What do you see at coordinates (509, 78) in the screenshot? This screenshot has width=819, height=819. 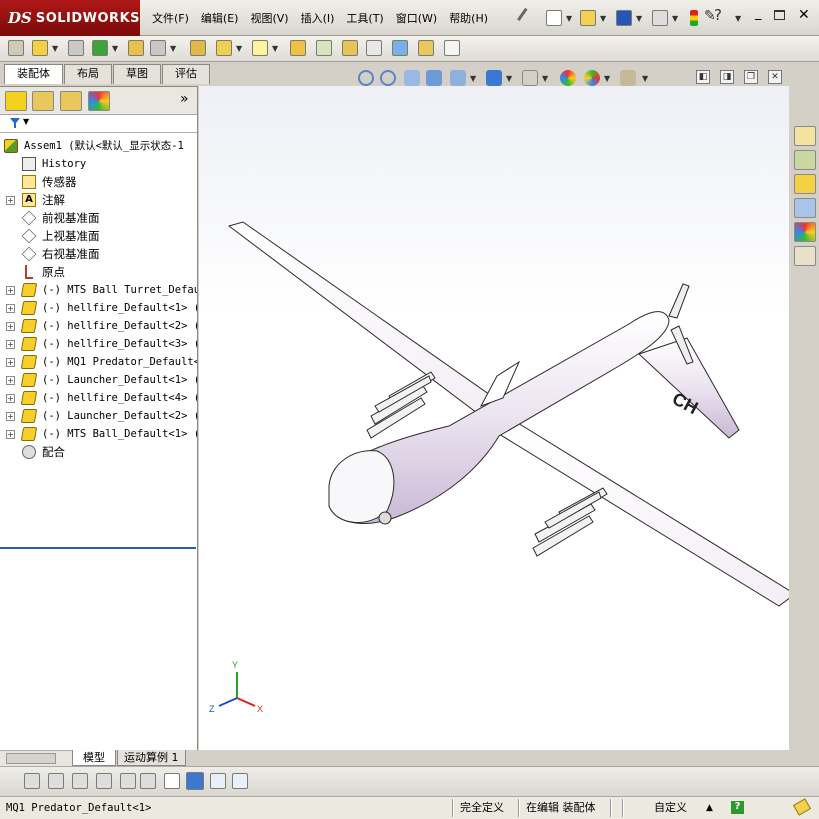 I see `display-style-dropdown-icon: ▼` at bounding box center [509, 78].